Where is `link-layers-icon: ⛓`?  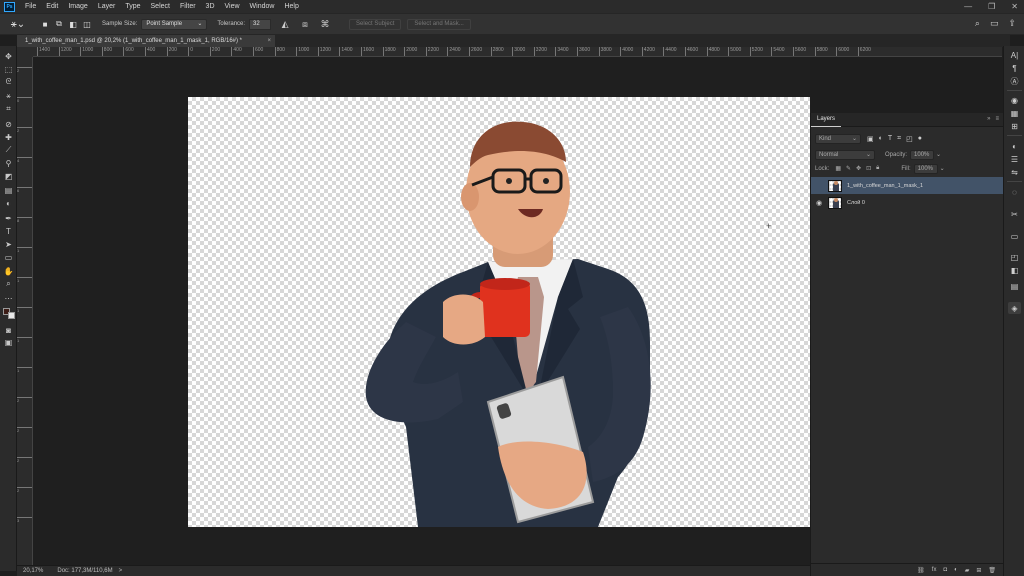
link-layers-icon: ⛓ is located at coordinates (921, 570).